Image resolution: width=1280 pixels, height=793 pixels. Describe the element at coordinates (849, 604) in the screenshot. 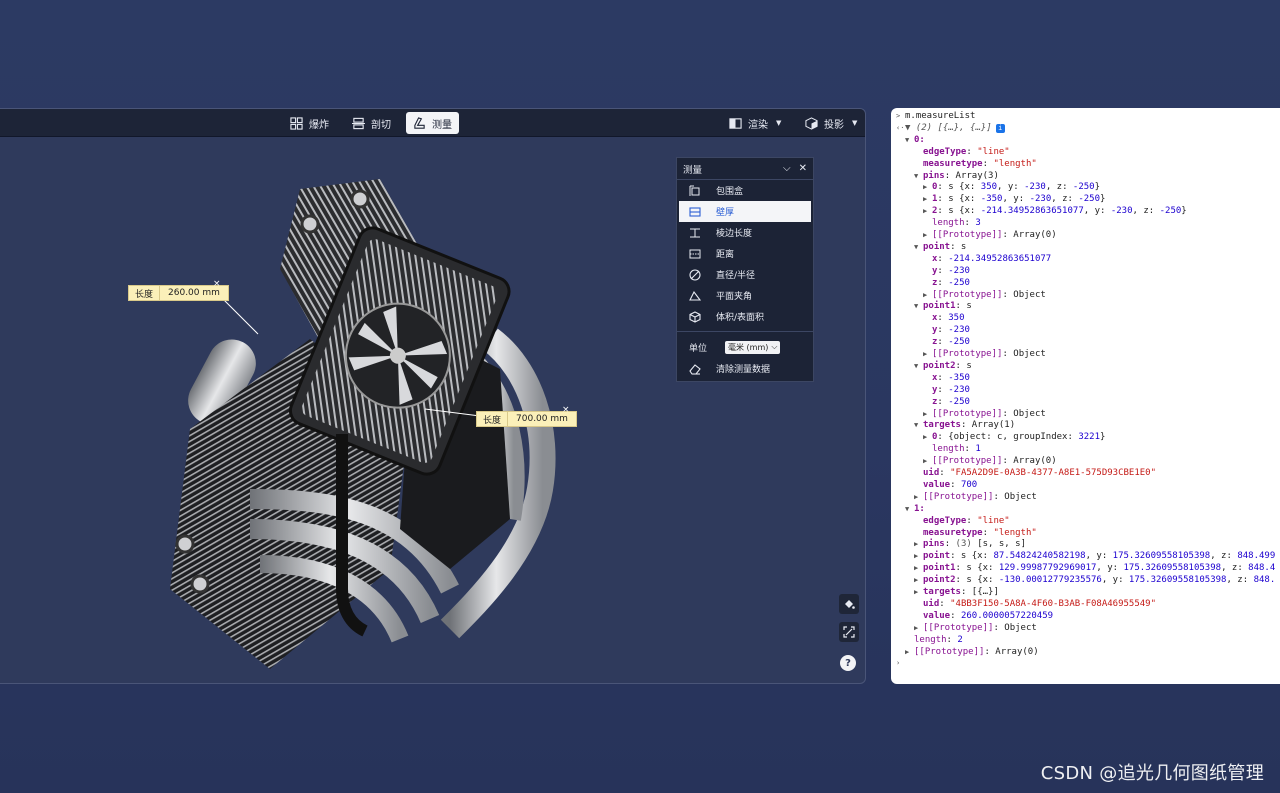

I see `paint-bucket-button` at that location.